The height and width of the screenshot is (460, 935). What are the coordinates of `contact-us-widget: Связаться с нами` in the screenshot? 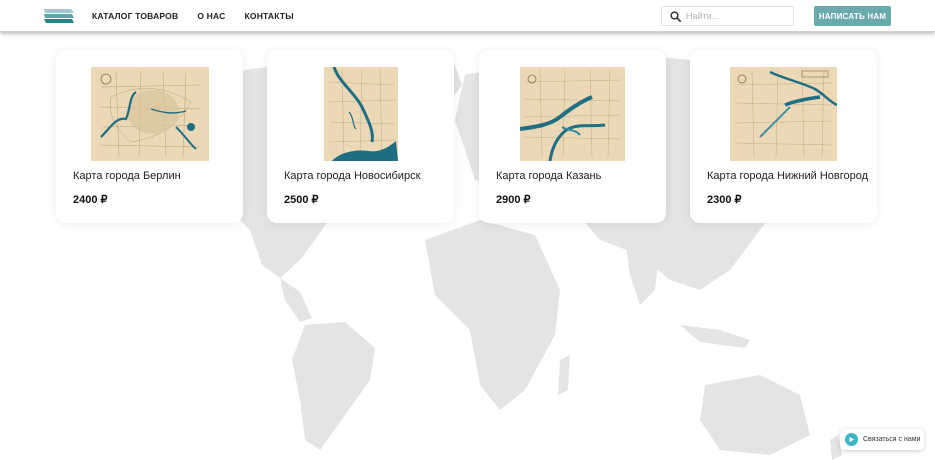 It's located at (882, 439).